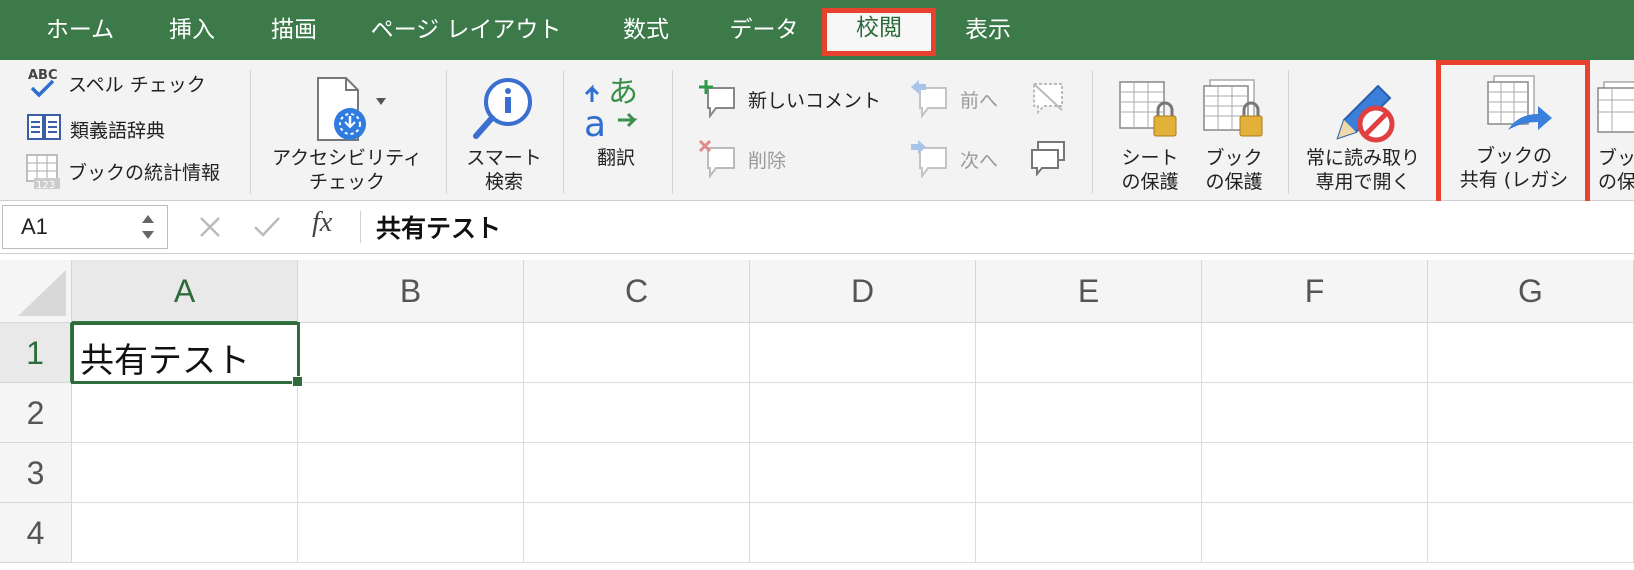 The image size is (1634, 570). What do you see at coordinates (1233, 108) in the screenshot?
I see `workbook-lock-icon` at bounding box center [1233, 108].